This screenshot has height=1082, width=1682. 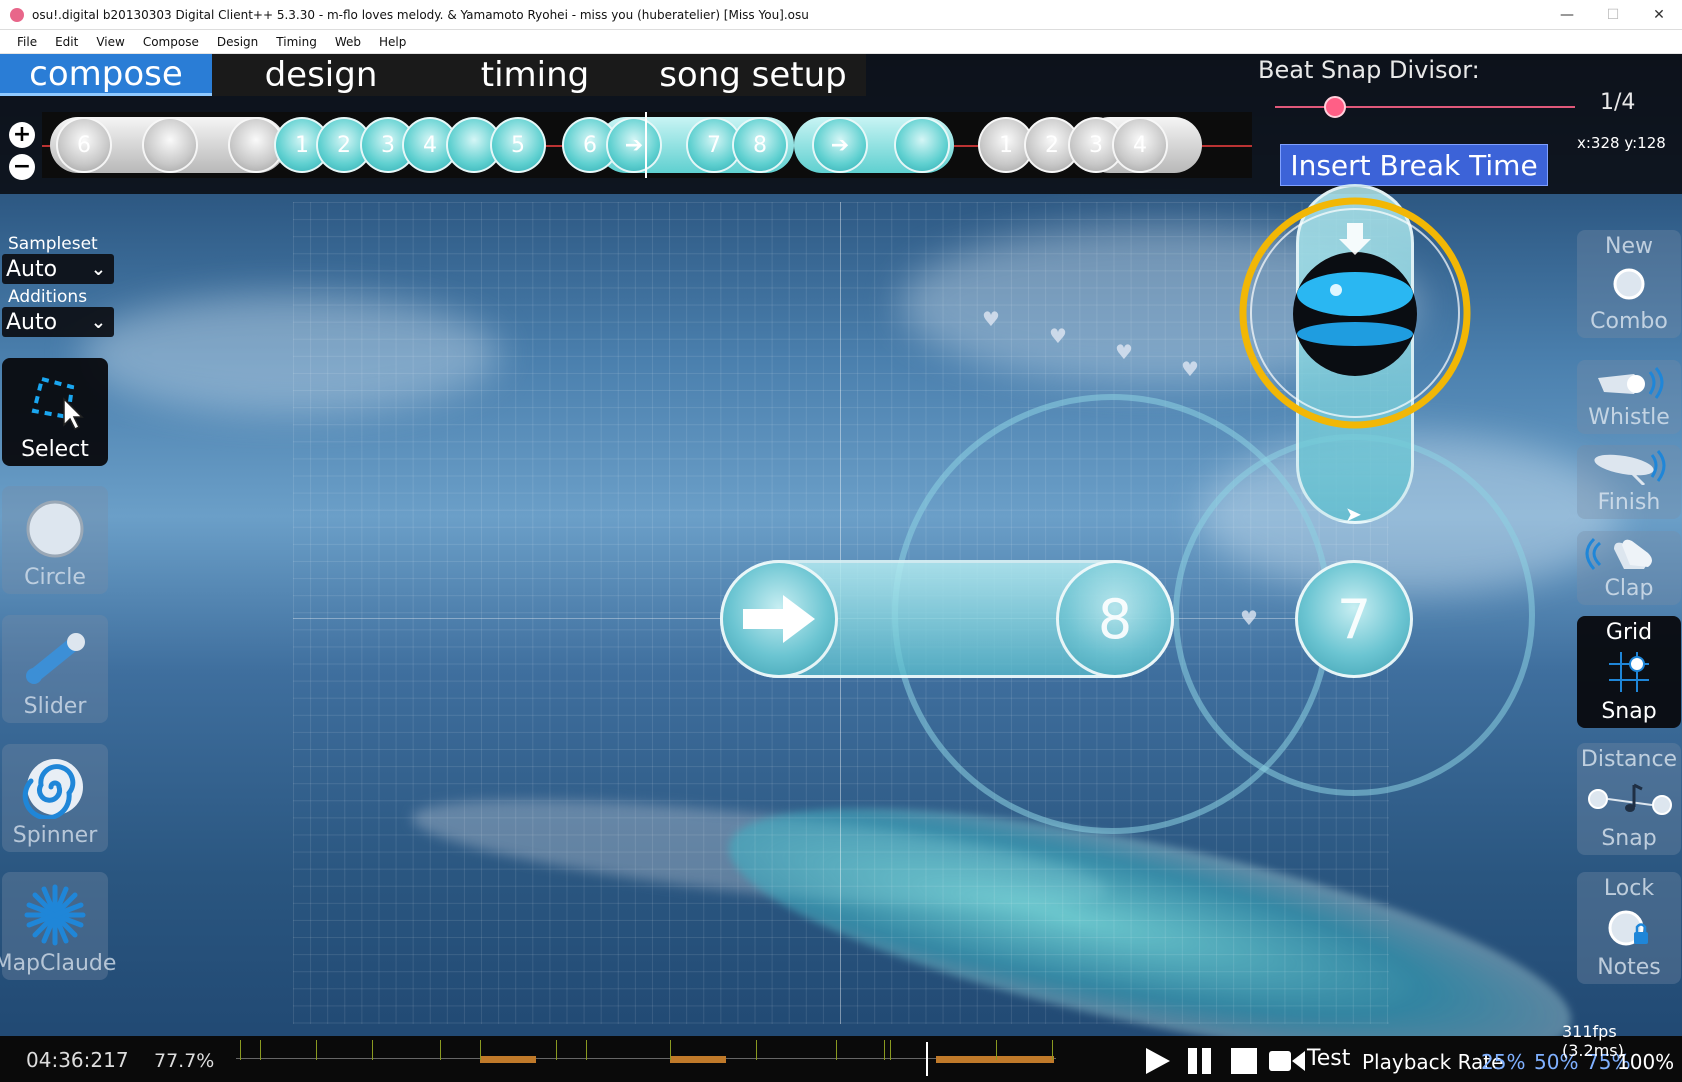 What do you see at coordinates (1593, 1041) in the screenshot?
I see `fps-counter: 311fps (3.2ms)` at bounding box center [1593, 1041].